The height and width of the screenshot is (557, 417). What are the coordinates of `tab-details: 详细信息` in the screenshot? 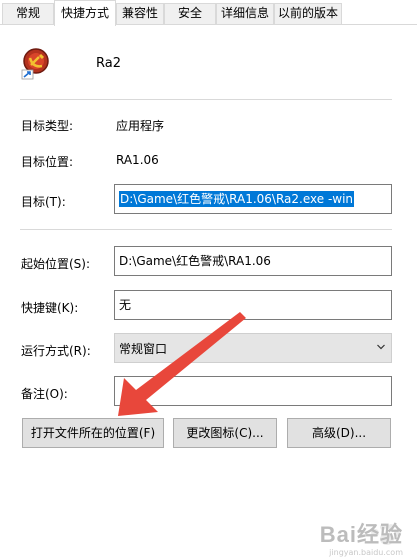 It's located at (245, 13).